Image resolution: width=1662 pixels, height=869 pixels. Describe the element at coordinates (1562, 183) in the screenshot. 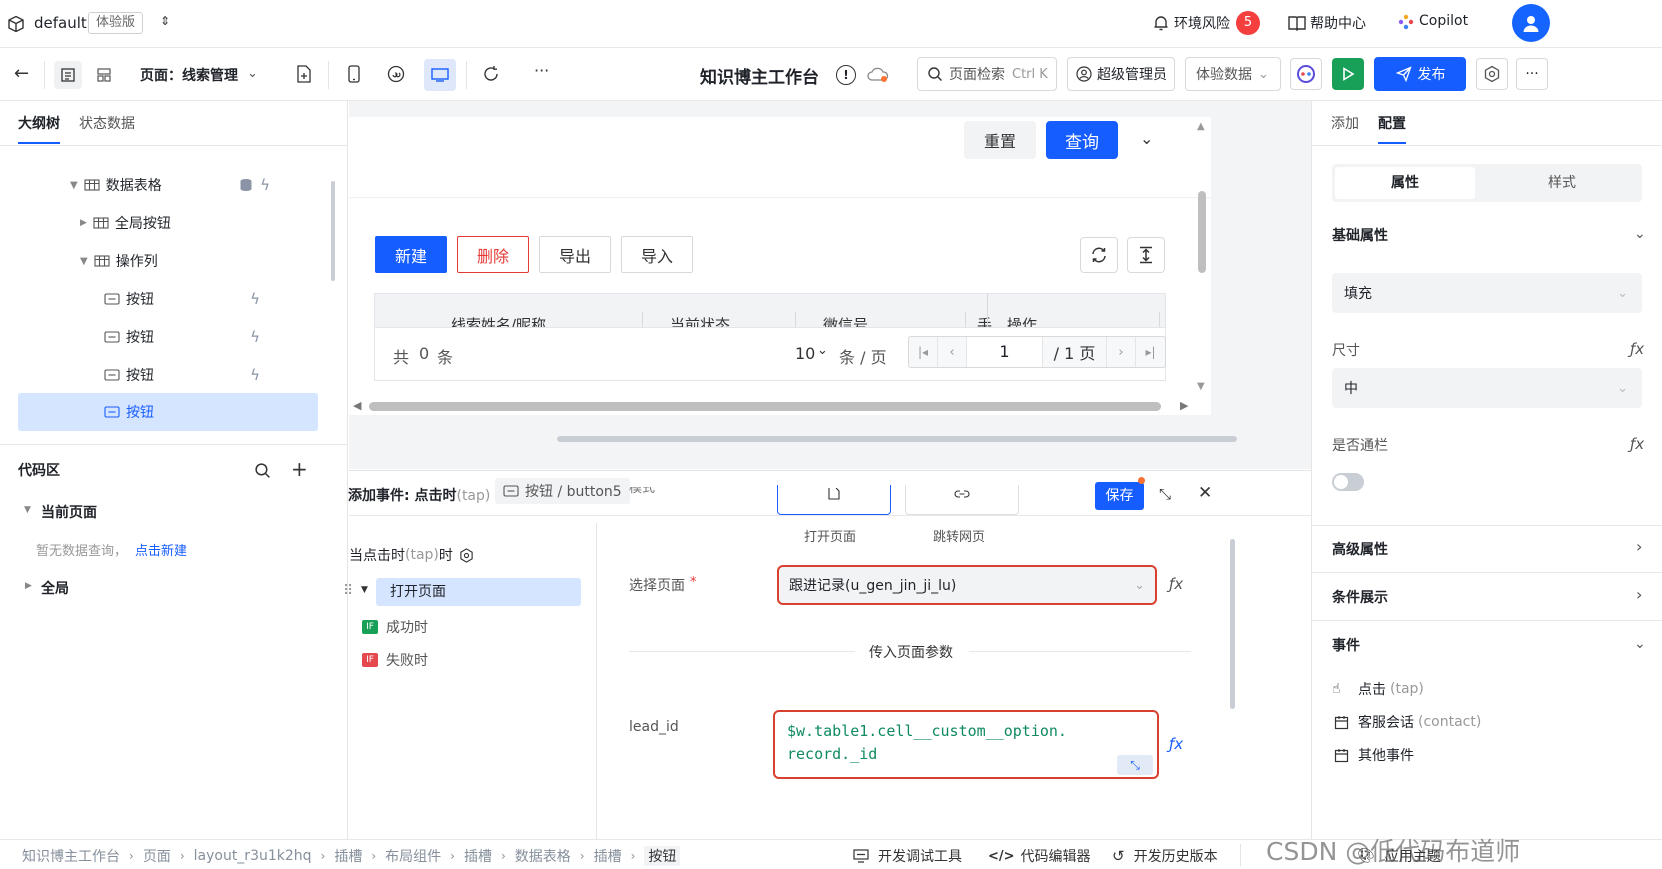

I see `subtab-style: 样式` at that location.